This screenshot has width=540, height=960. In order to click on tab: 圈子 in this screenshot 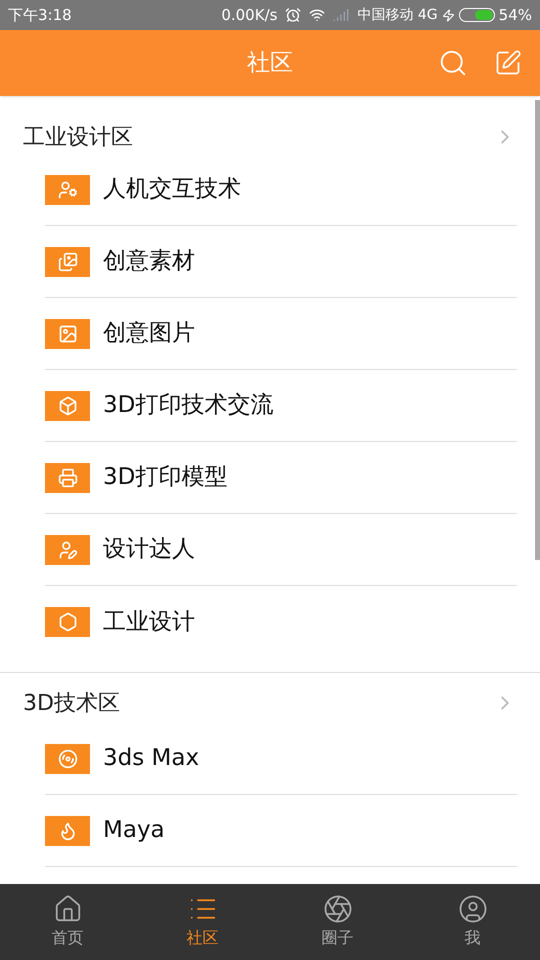, I will do `click(337, 922)`.